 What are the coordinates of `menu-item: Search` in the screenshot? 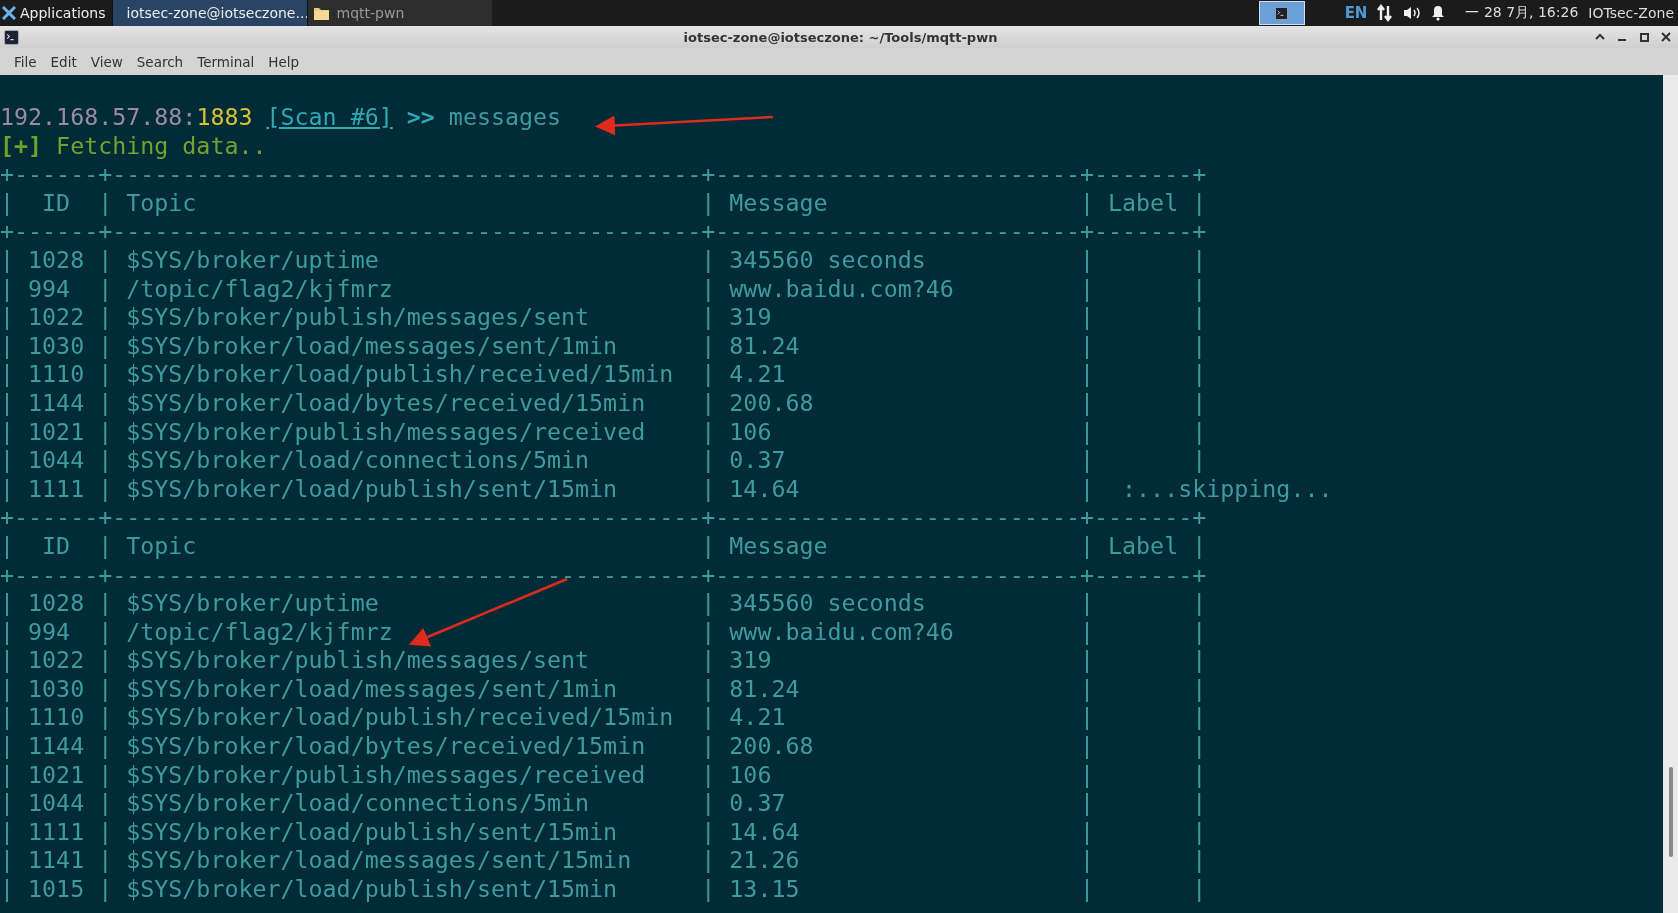 It's located at (160, 61).